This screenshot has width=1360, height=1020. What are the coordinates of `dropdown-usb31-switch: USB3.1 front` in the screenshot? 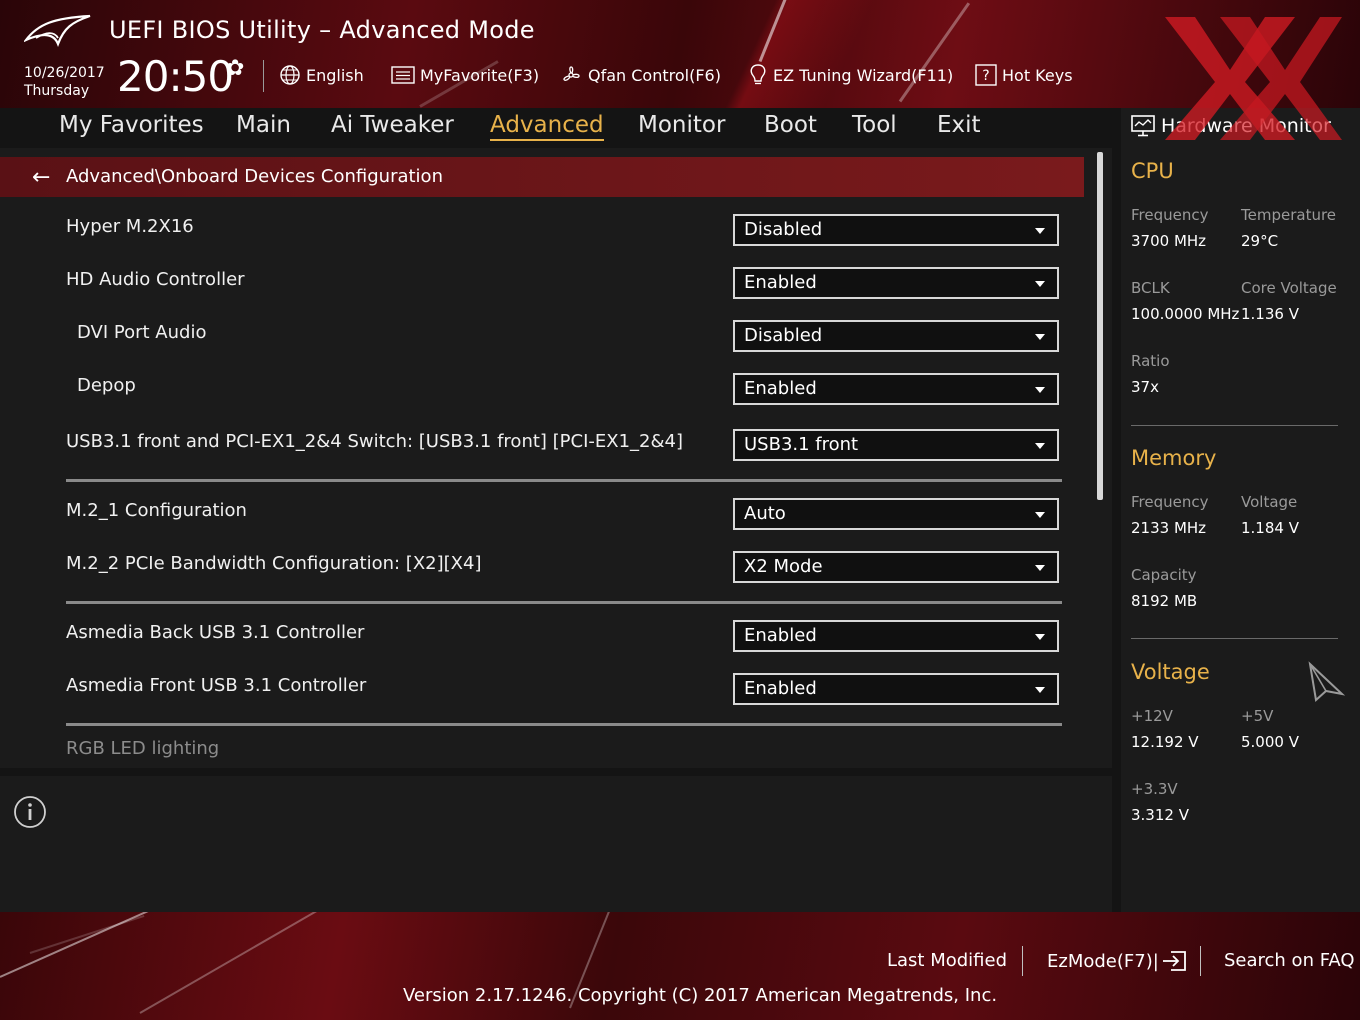 It's located at (896, 445).